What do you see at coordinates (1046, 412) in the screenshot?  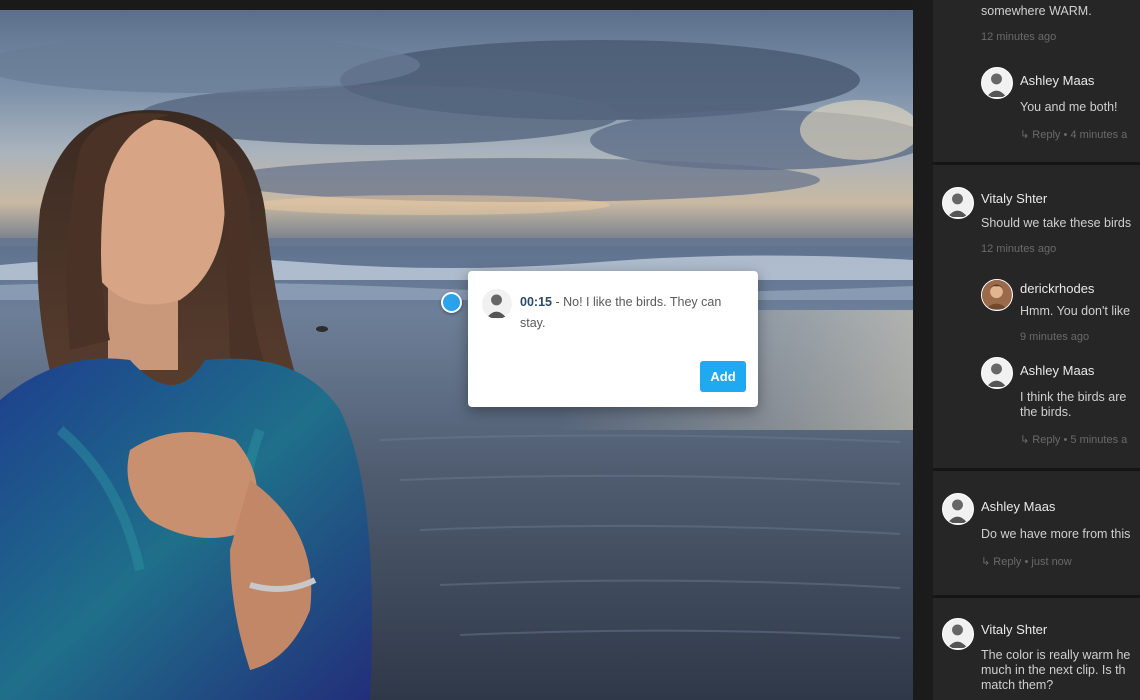 I see `comment-body-line: the birds.` at bounding box center [1046, 412].